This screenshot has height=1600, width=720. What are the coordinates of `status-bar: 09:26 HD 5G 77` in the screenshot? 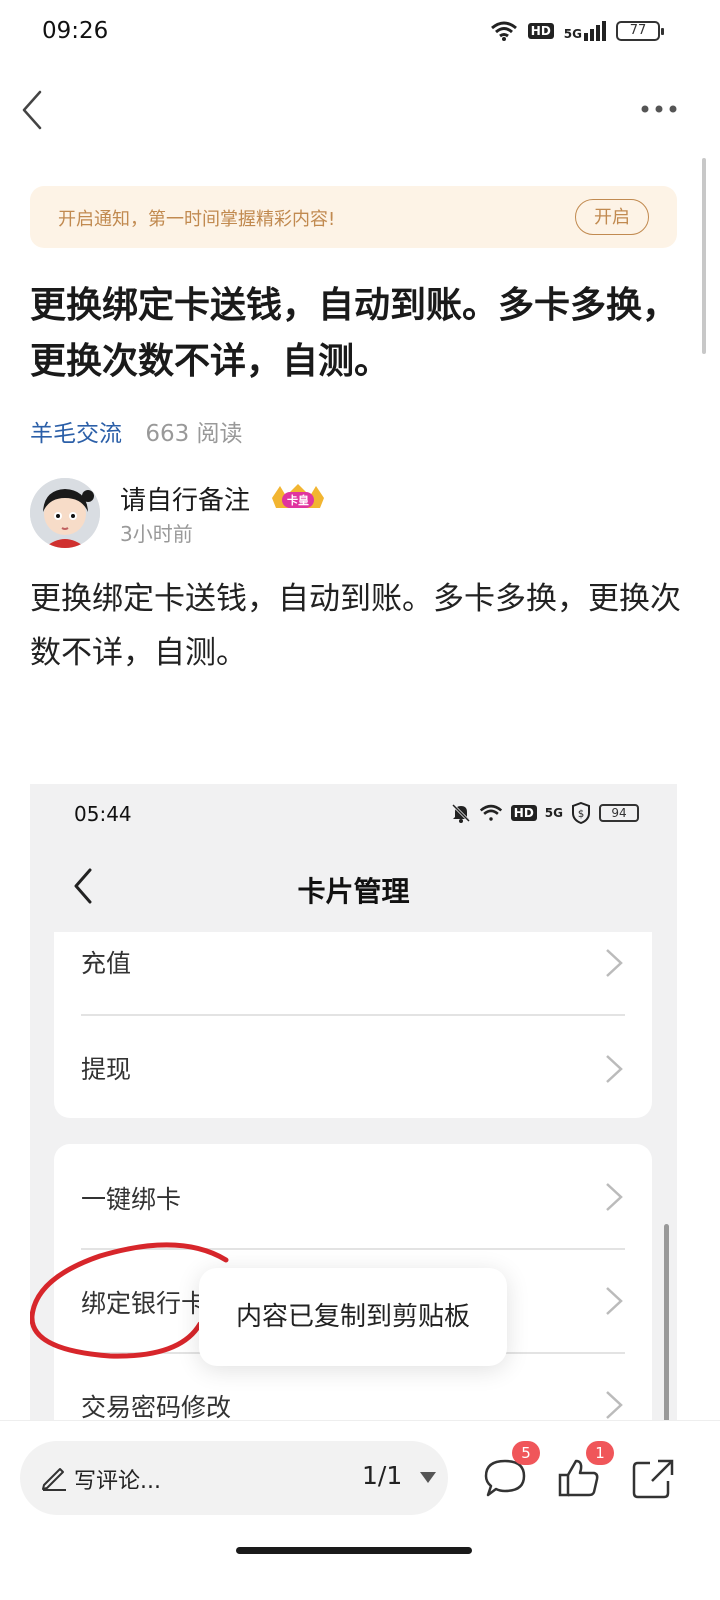 It's located at (360, 32).